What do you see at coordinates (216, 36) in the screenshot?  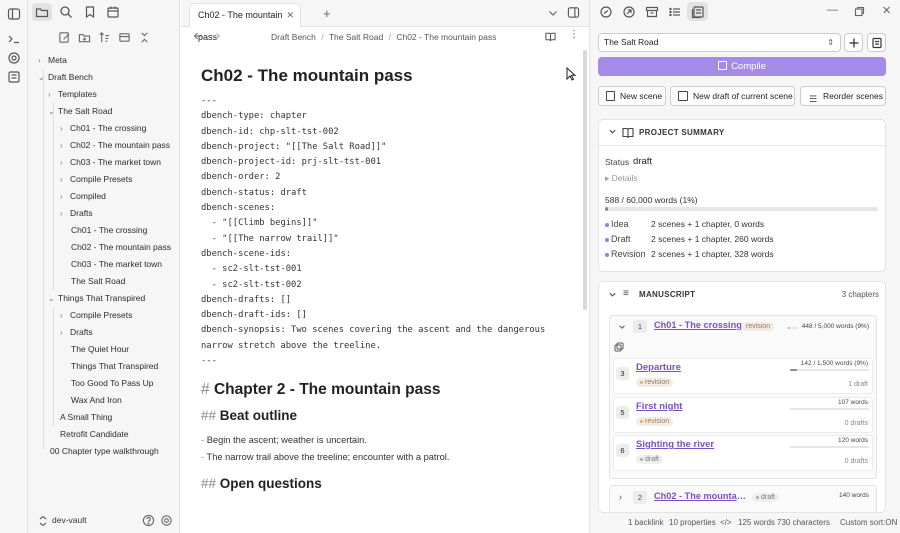 I see `forward-arrow-icon` at bounding box center [216, 36].